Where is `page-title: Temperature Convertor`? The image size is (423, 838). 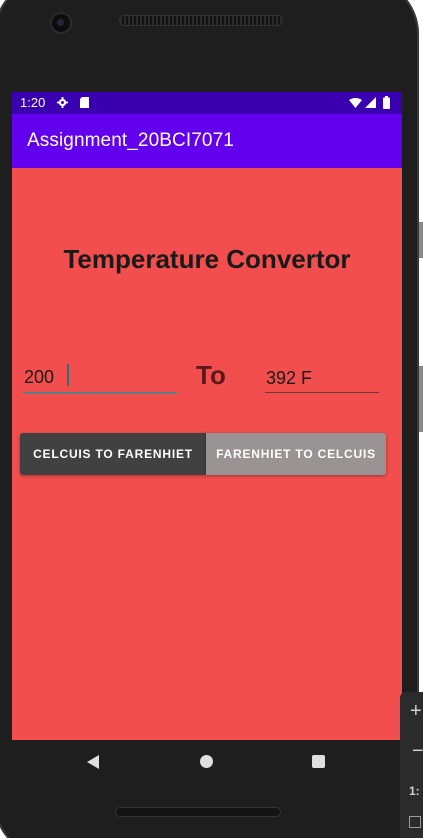
page-title: Temperature Convertor is located at coordinates (207, 259).